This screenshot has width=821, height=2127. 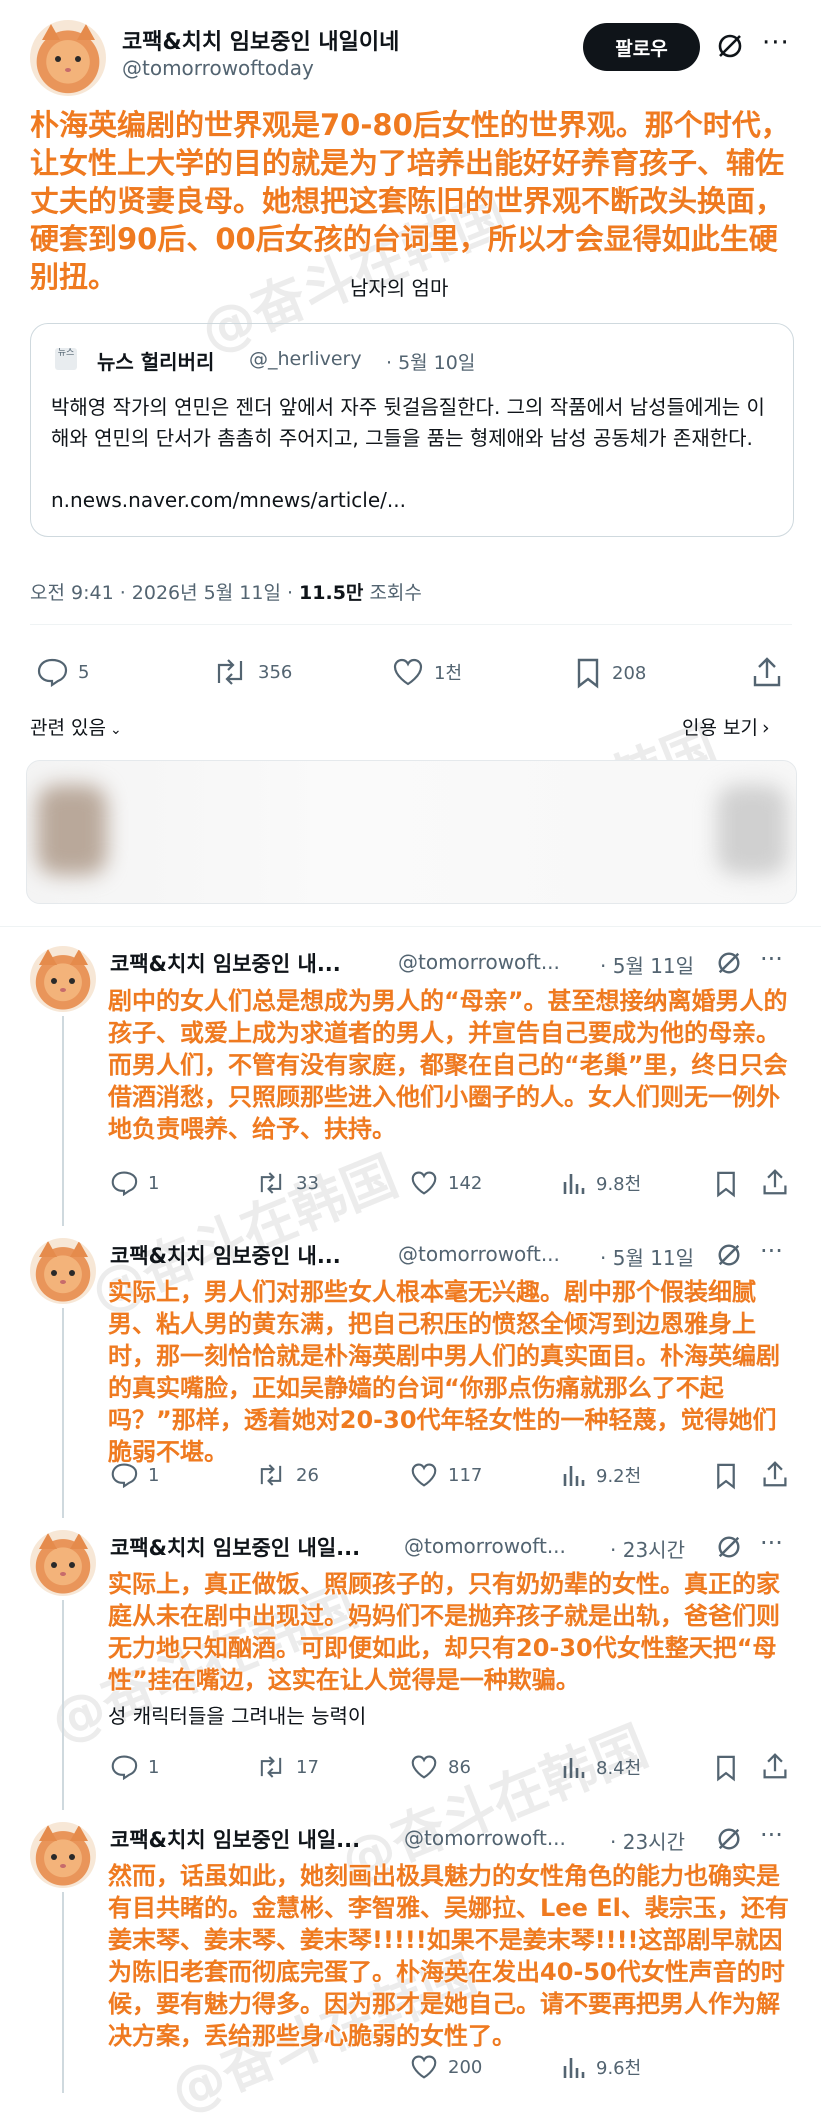 I want to click on tweet-timestamp: 오전 9:41 · 2026년 5월 11일 ·, so click(x=164, y=593).